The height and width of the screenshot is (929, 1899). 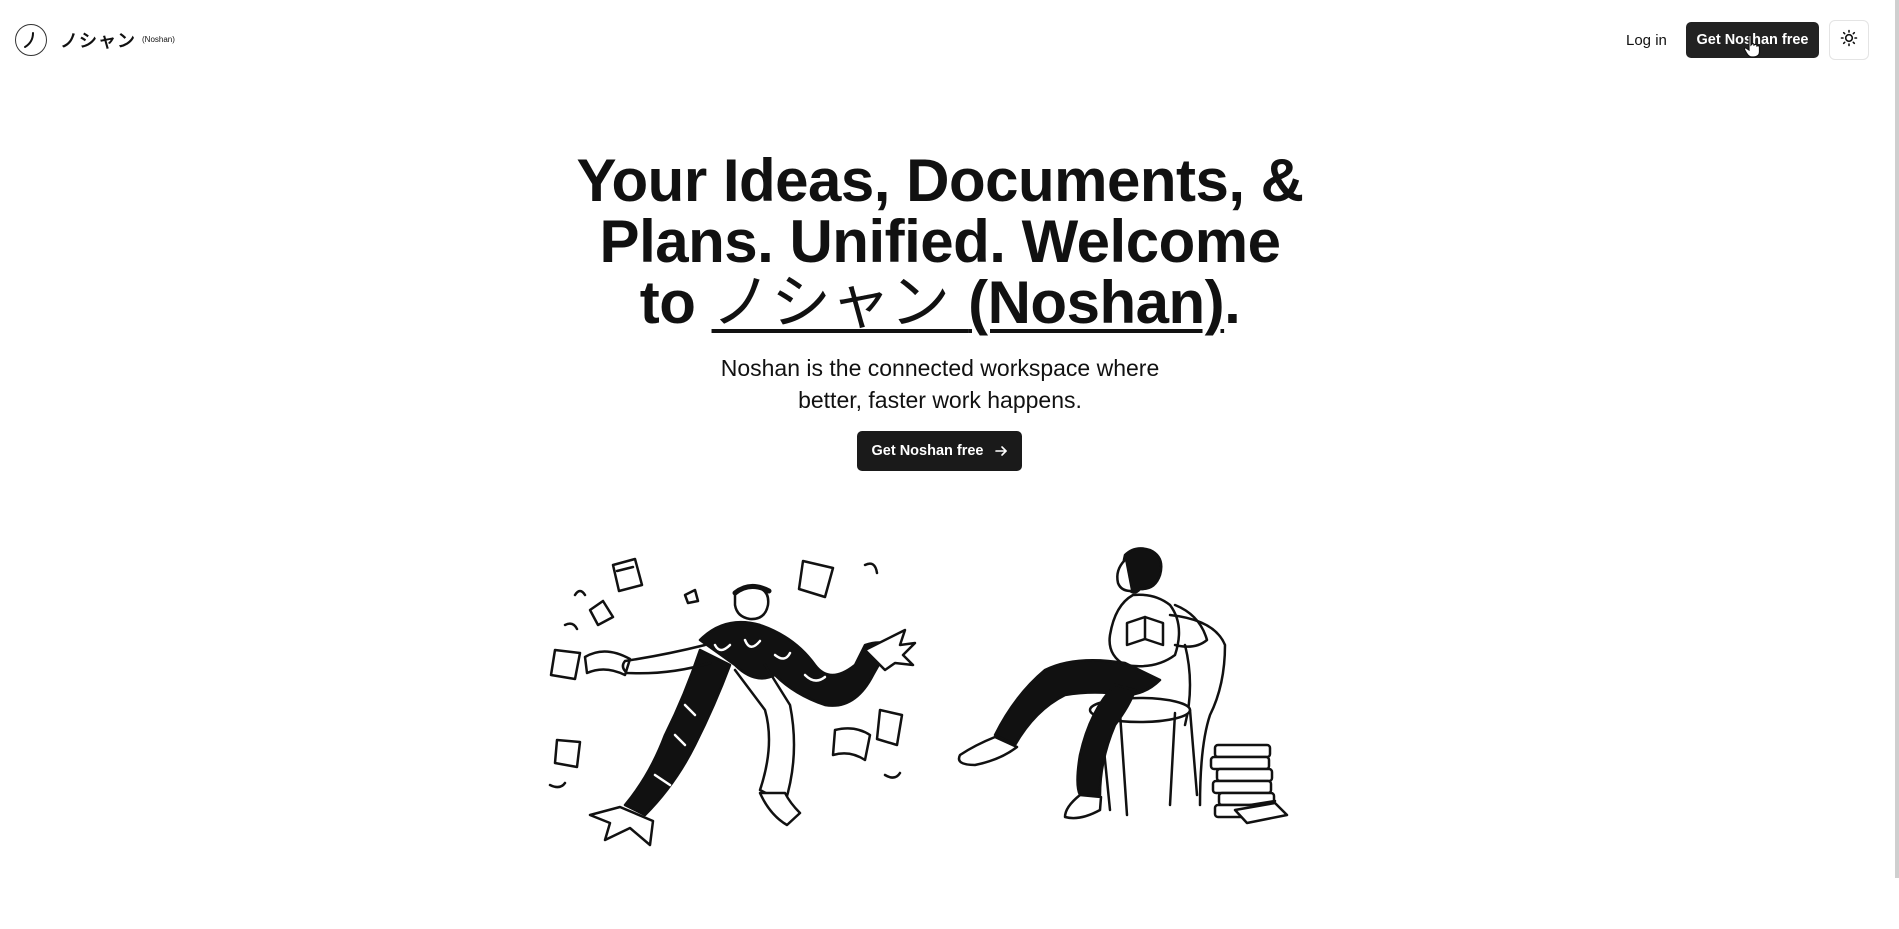 What do you see at coordinates (1123, 686) in the screenshot?
I see `reading-woman-illustration` at bounding box center [1123, 686].